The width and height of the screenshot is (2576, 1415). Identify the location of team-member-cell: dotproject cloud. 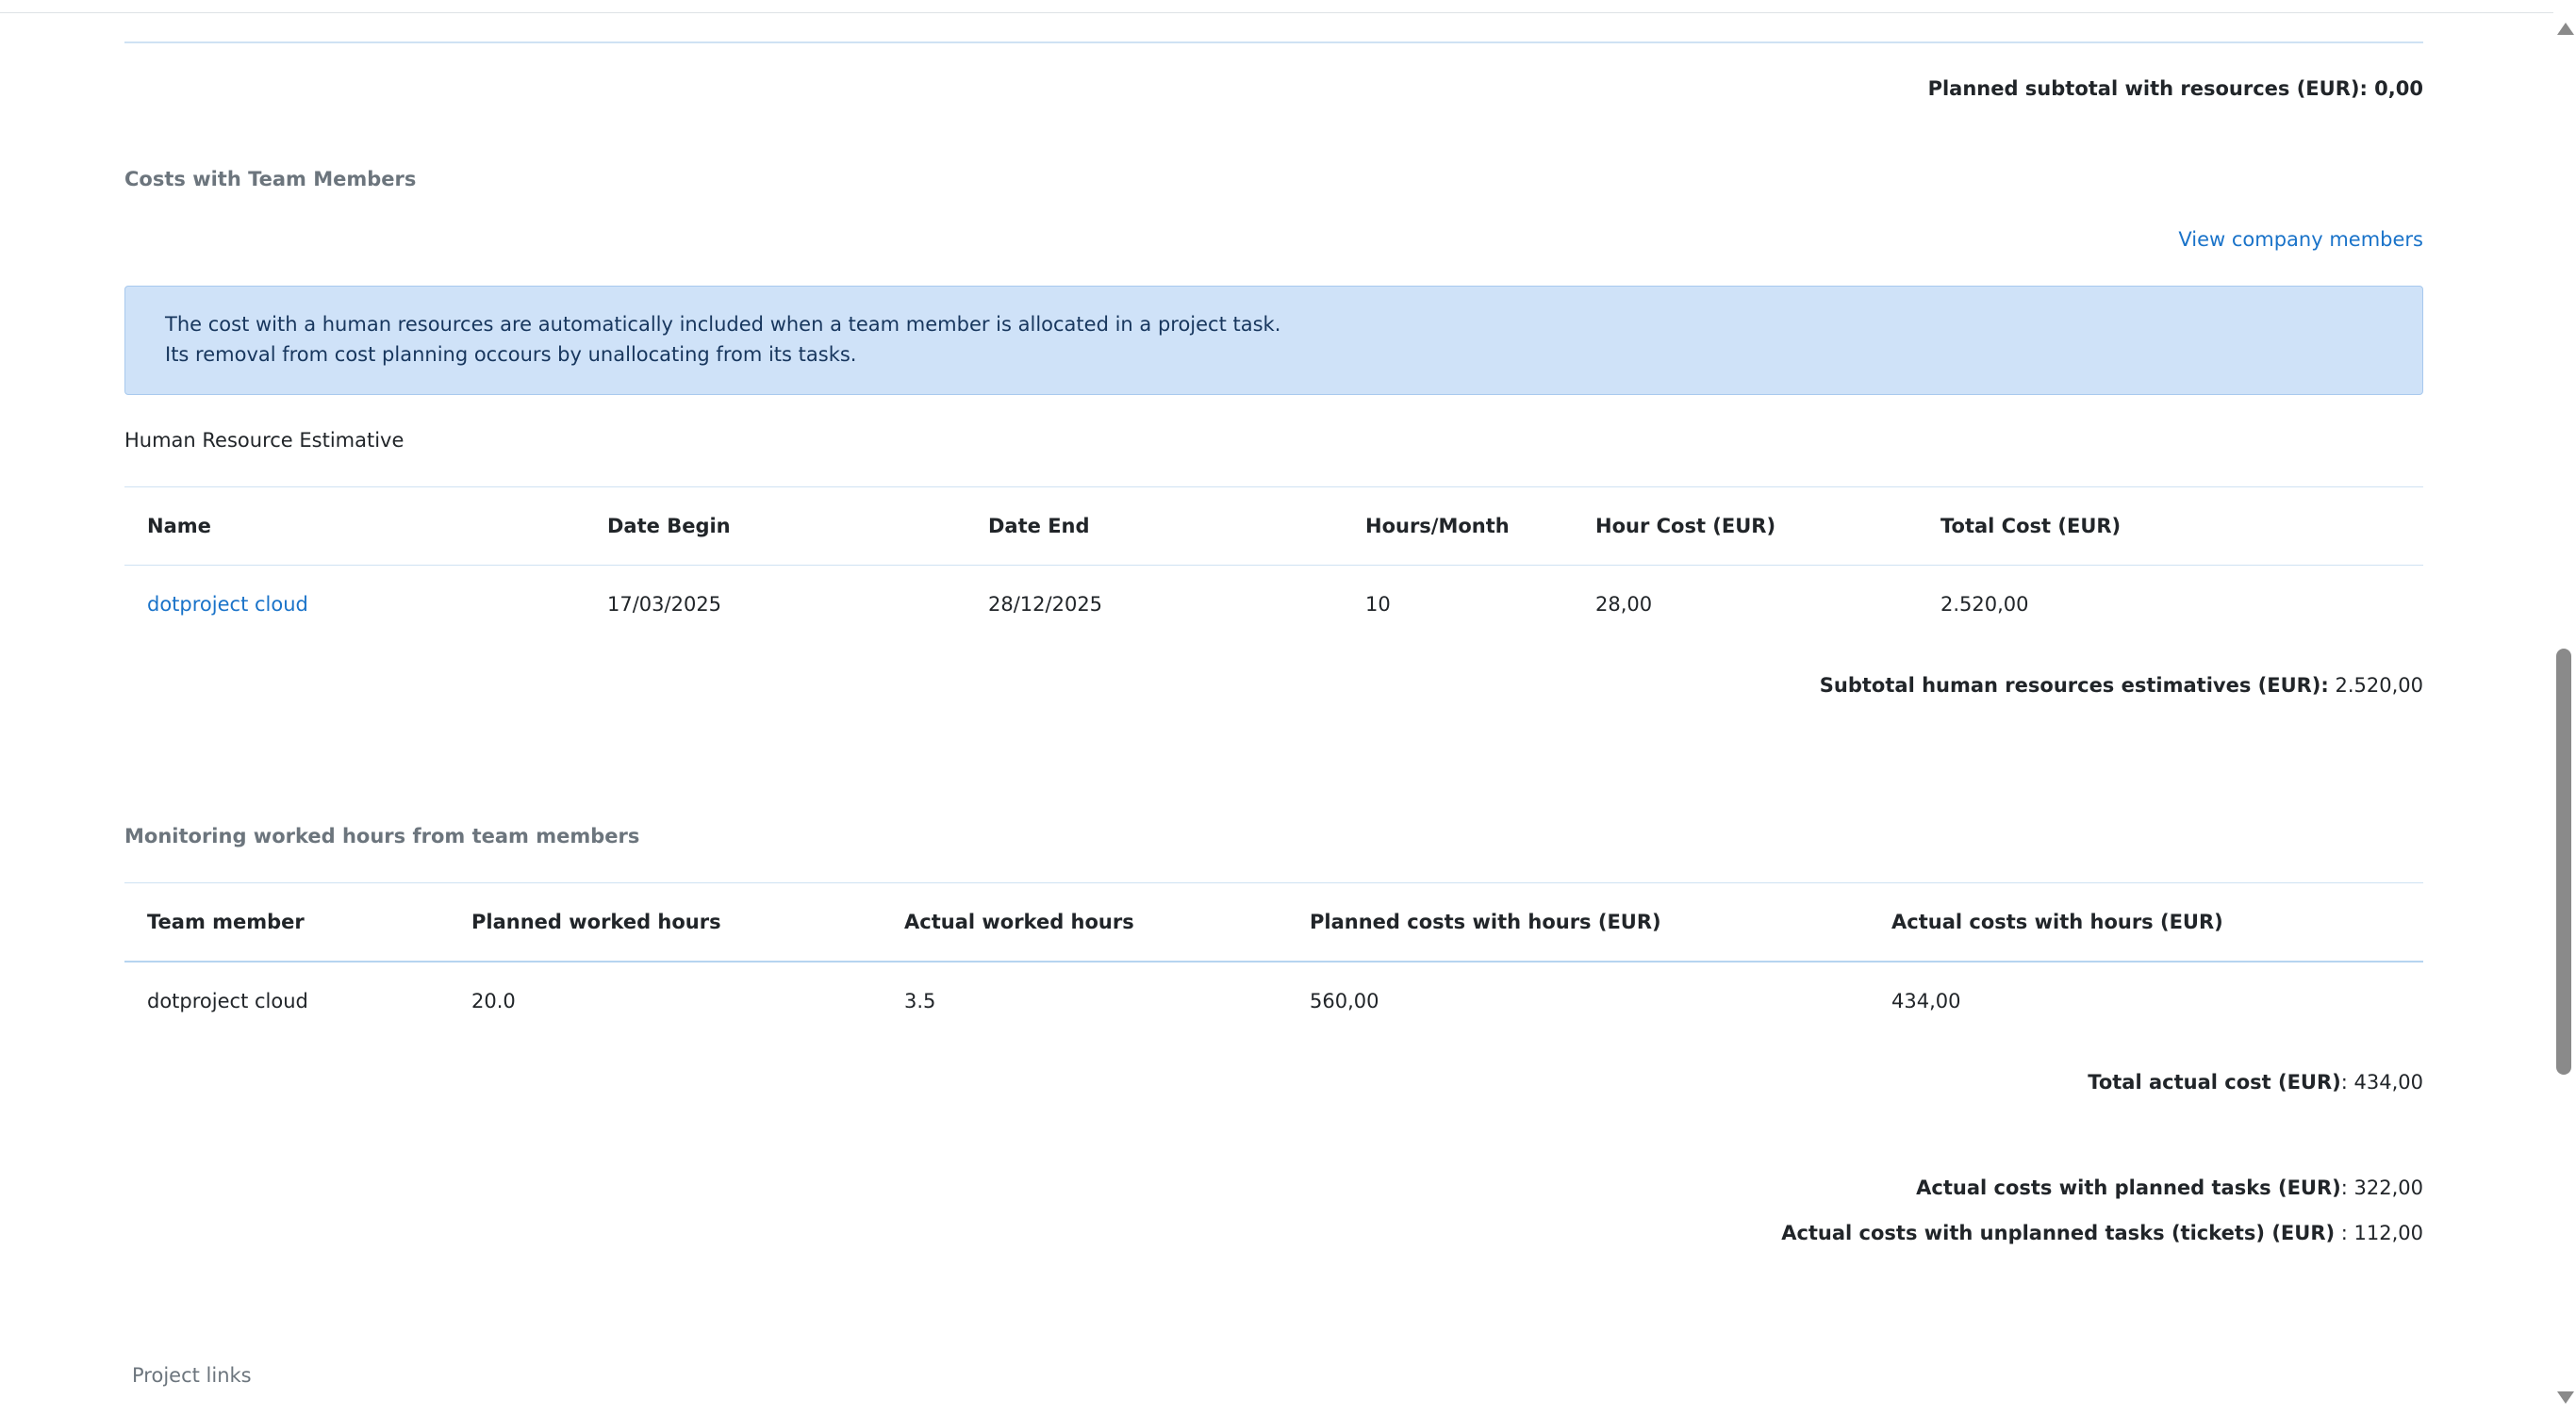
(227, 1001).